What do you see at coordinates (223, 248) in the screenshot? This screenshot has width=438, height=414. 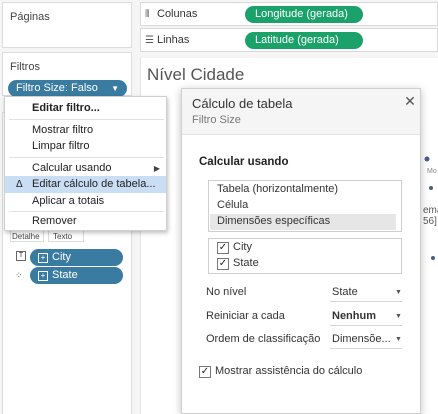 I see `dimension-city-checkbox: ✓` at bounding box center [223, 248].